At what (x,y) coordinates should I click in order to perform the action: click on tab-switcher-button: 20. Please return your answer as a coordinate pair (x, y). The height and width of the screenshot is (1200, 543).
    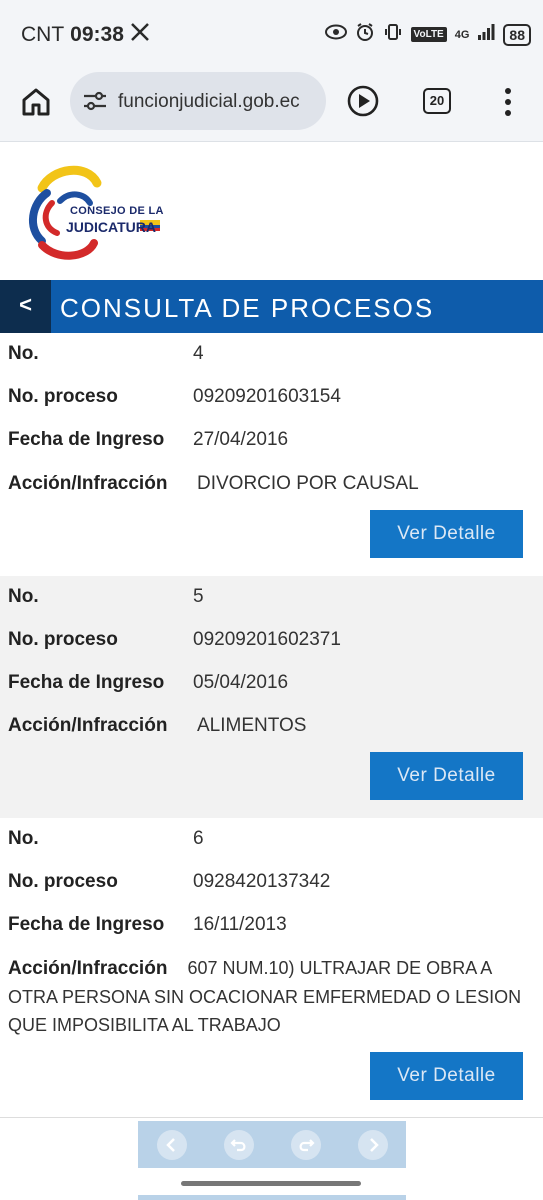
    Looking at the image, I should click on (437, 101).